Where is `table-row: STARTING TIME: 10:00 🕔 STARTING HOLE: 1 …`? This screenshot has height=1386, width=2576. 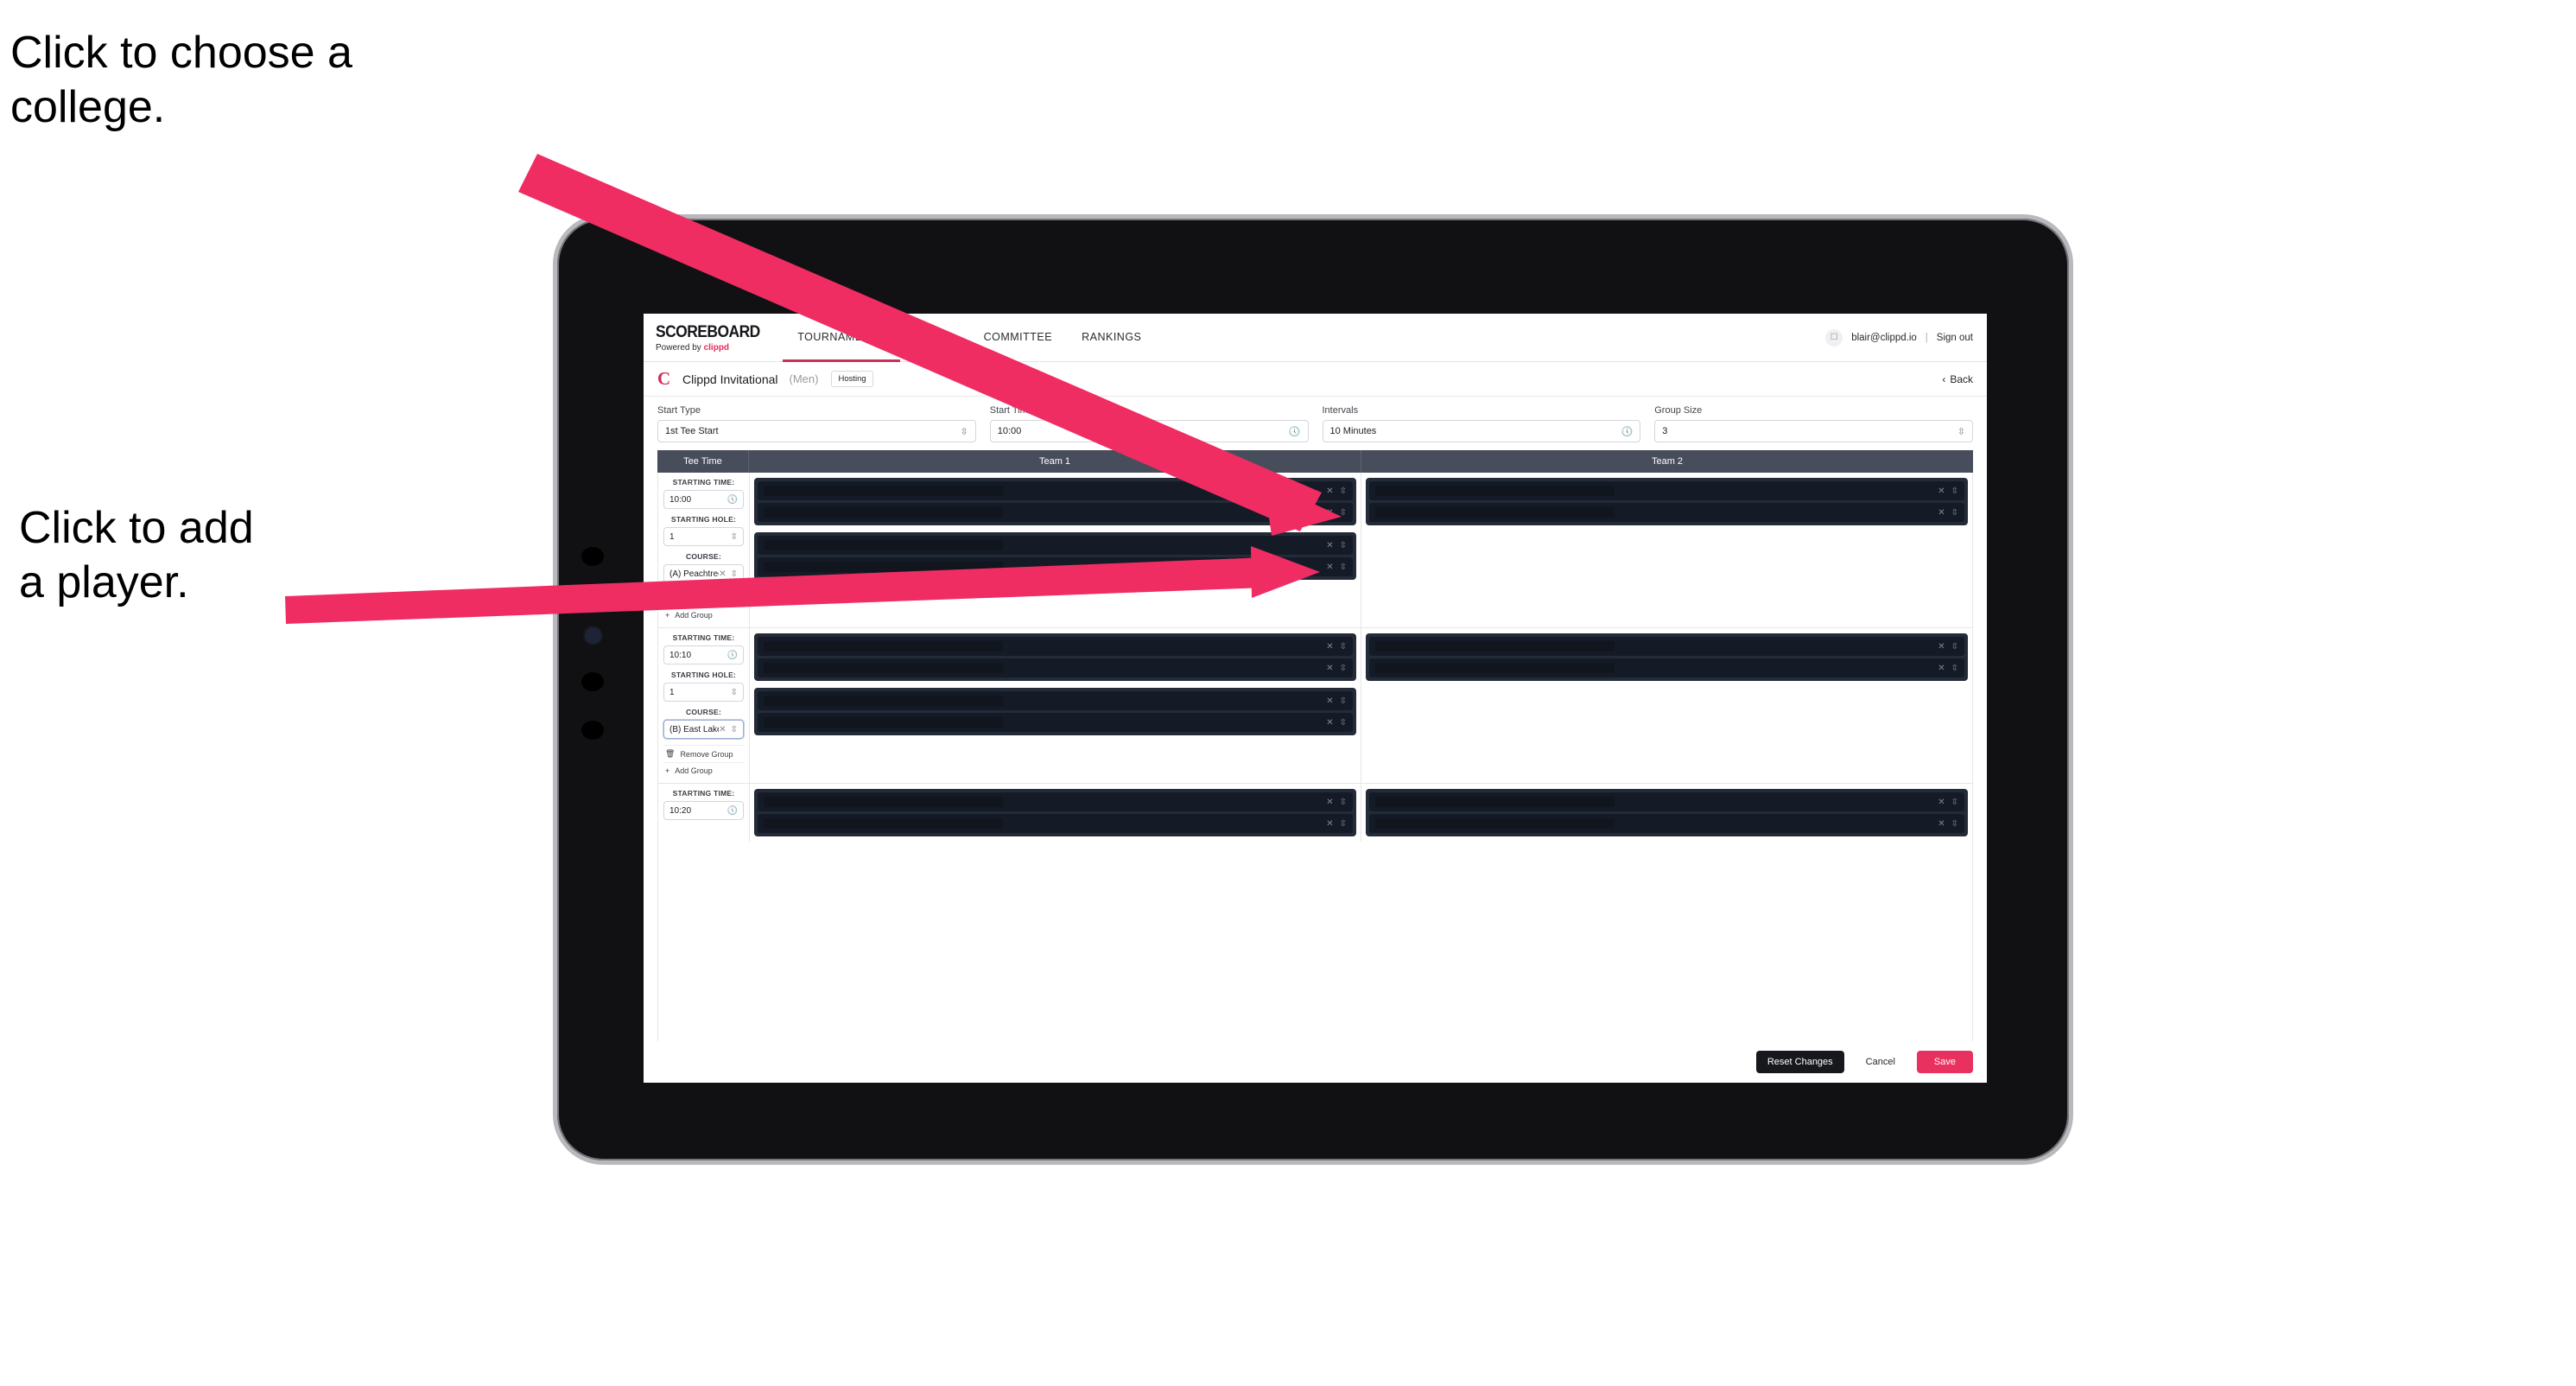 table-row: STARTING TIME: 10:00 🕔 STARTING HOLE: 1 … is located at coordinates (1315, 550).